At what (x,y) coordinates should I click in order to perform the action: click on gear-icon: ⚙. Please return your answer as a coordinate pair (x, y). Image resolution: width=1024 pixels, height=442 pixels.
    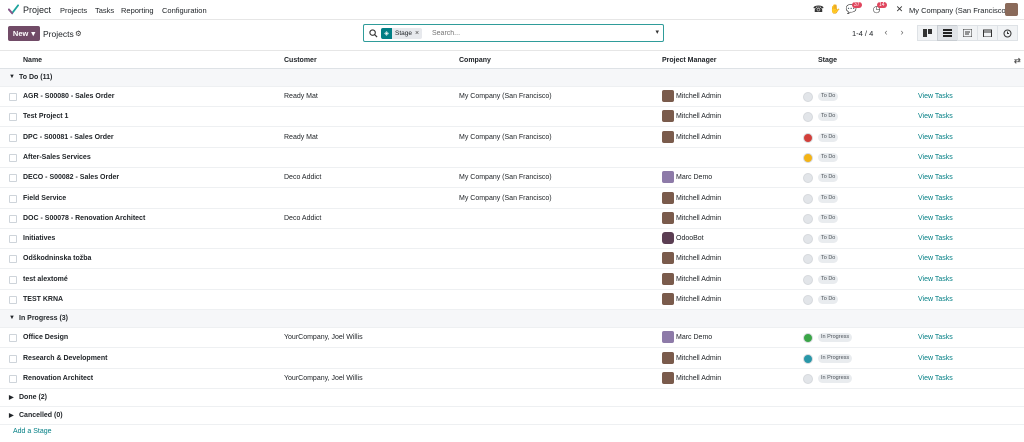
    Looking at the image, I should click on (78, 33).